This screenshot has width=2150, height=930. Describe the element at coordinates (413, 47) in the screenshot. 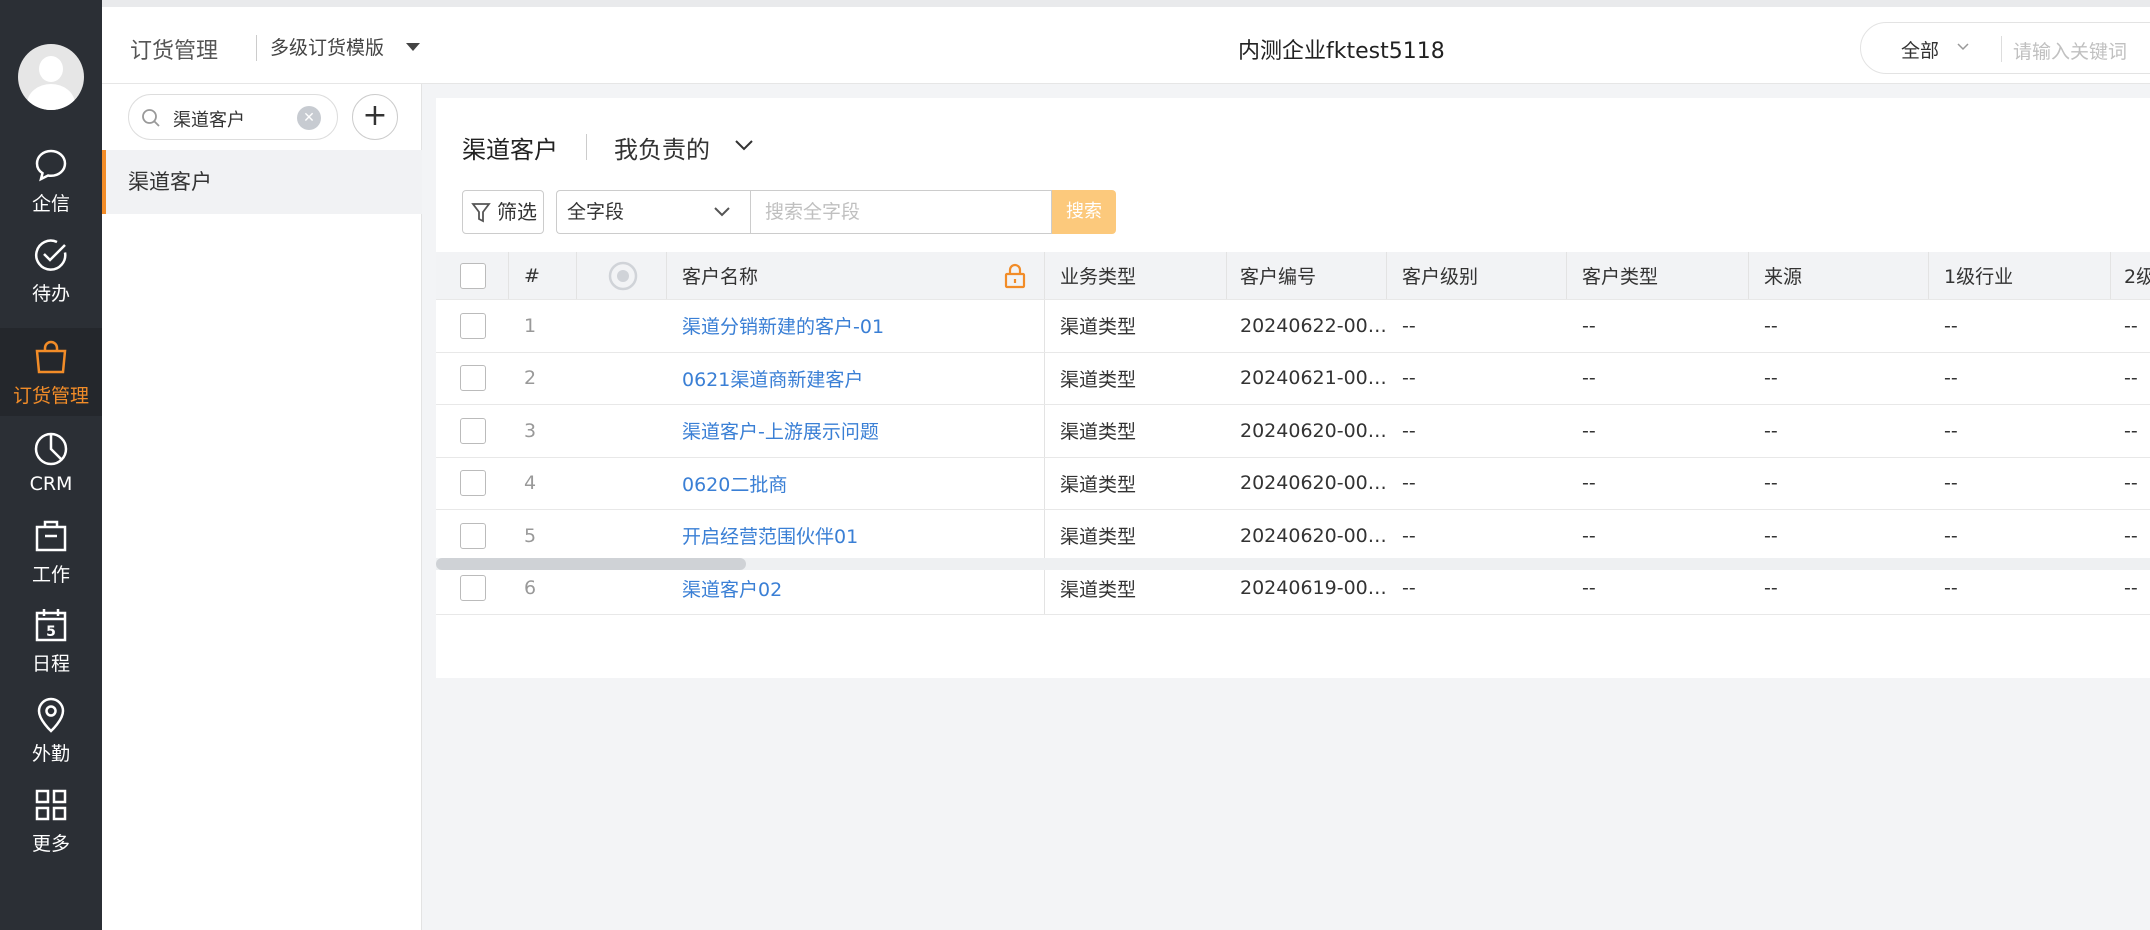

I see `caret-down-icon` at that location.